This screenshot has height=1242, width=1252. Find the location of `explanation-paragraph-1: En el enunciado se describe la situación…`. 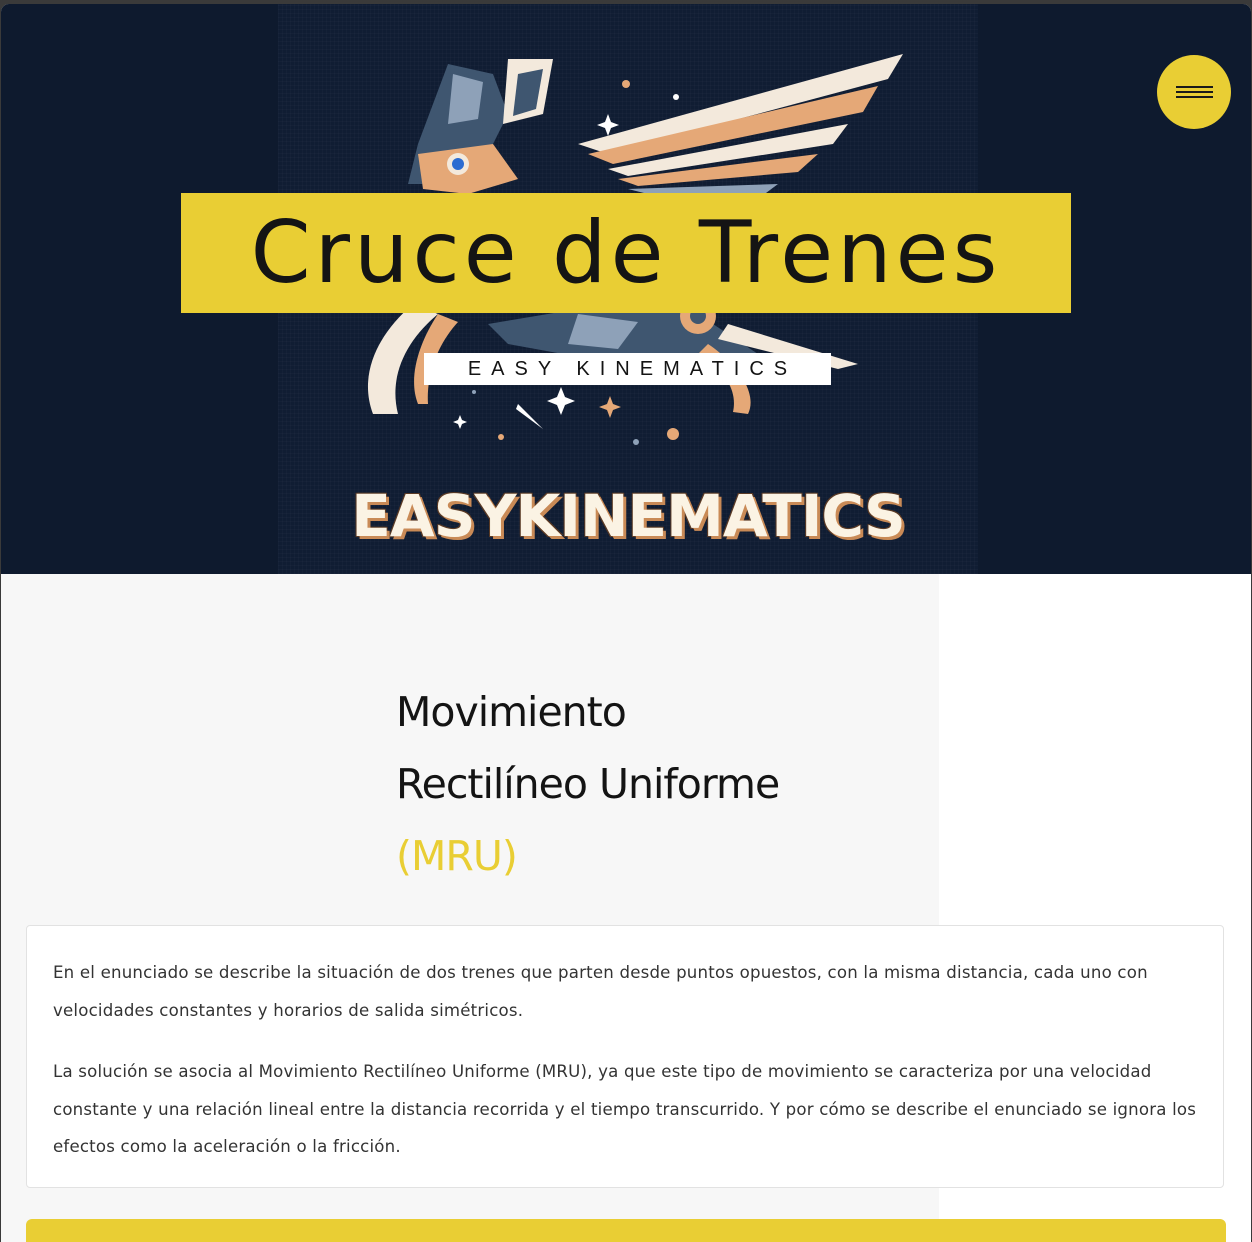

explanation-paragraph-1: En el enunciado se describe la situación… is located at coordinates (600, 991).